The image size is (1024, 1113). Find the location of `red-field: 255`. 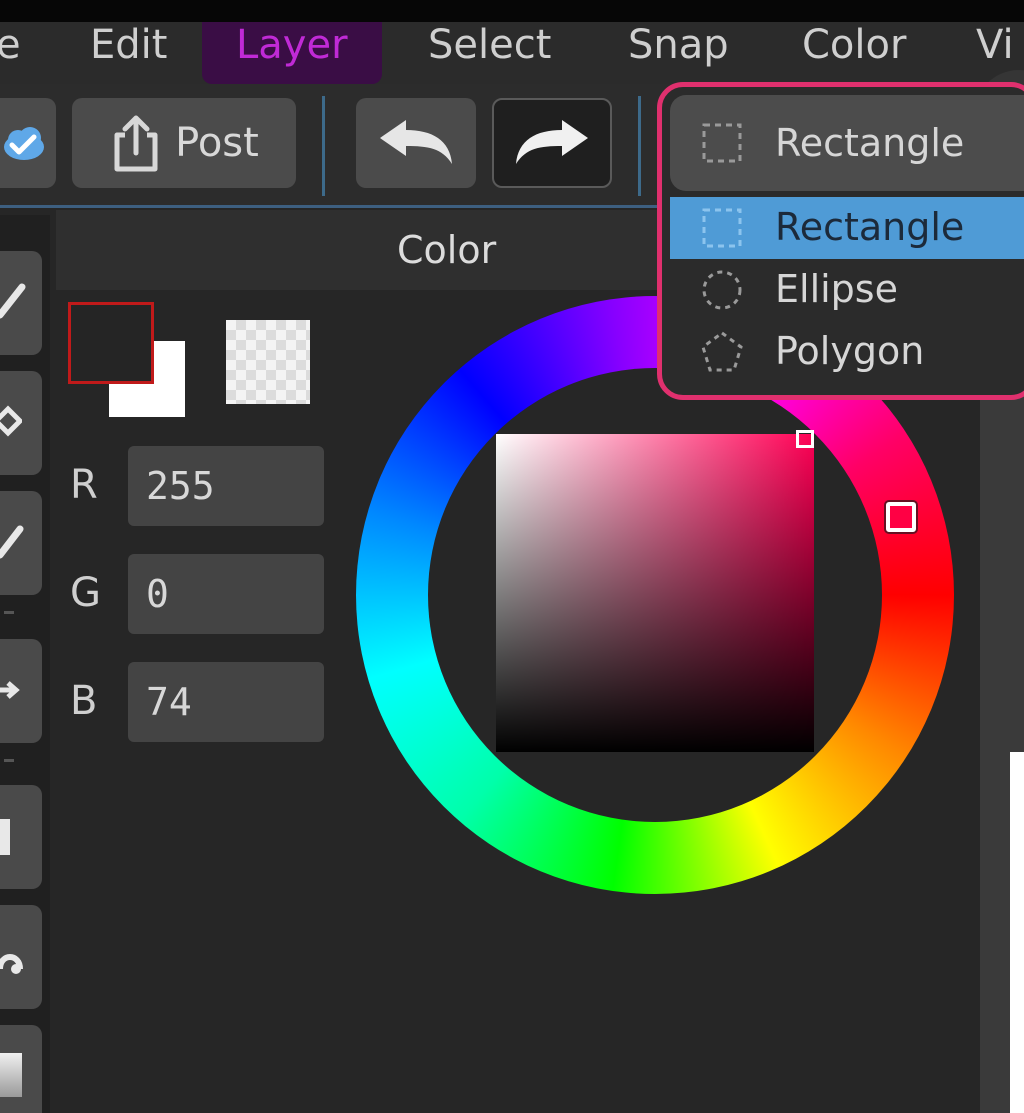

red-field: 255 is located at coordinates (226, 486).